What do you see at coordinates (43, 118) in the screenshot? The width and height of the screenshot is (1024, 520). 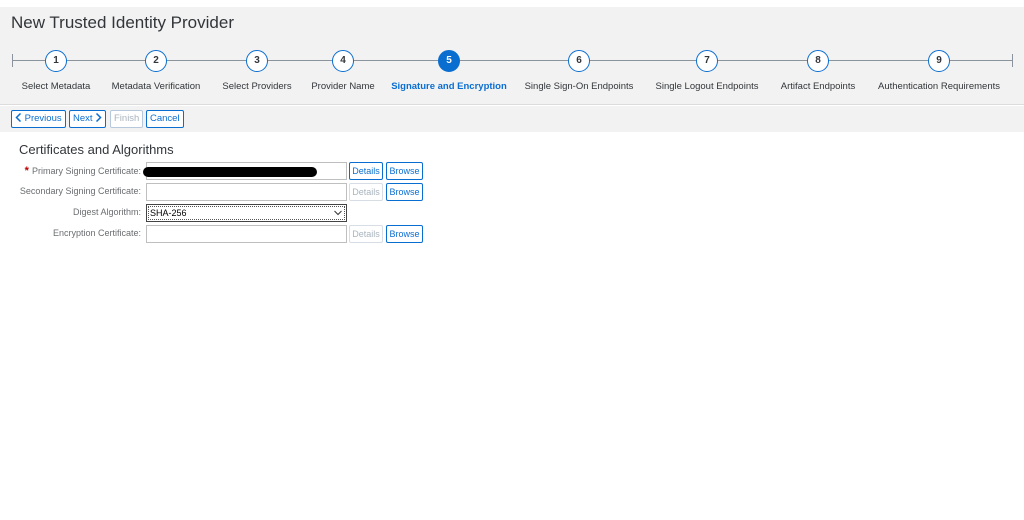 I see `previous-label: Previous` at bounding box center [43, 118].